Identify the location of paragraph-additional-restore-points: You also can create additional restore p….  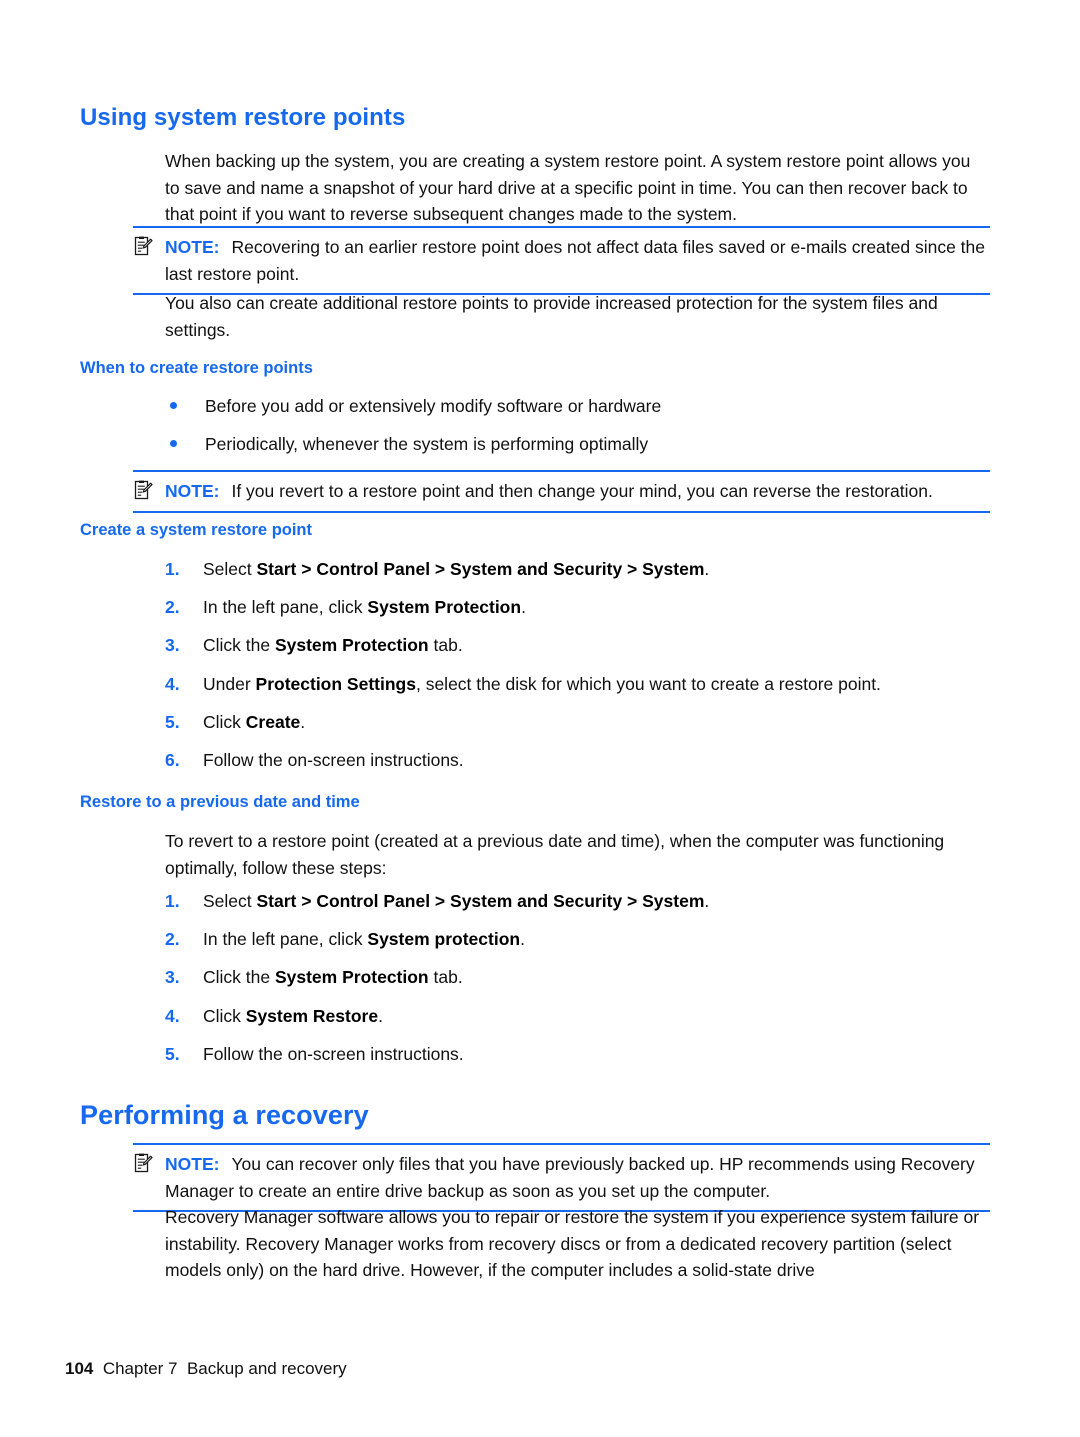
(551, 316).